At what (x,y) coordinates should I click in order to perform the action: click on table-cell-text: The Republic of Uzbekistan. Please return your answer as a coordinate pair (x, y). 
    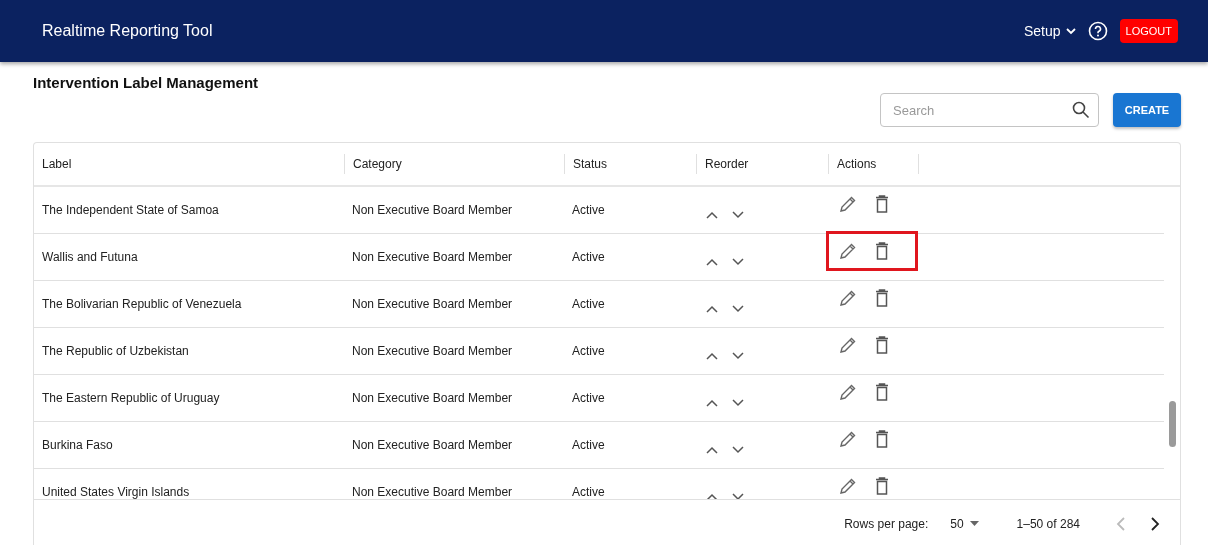
    Looking at the image, I should click on (115, 351).